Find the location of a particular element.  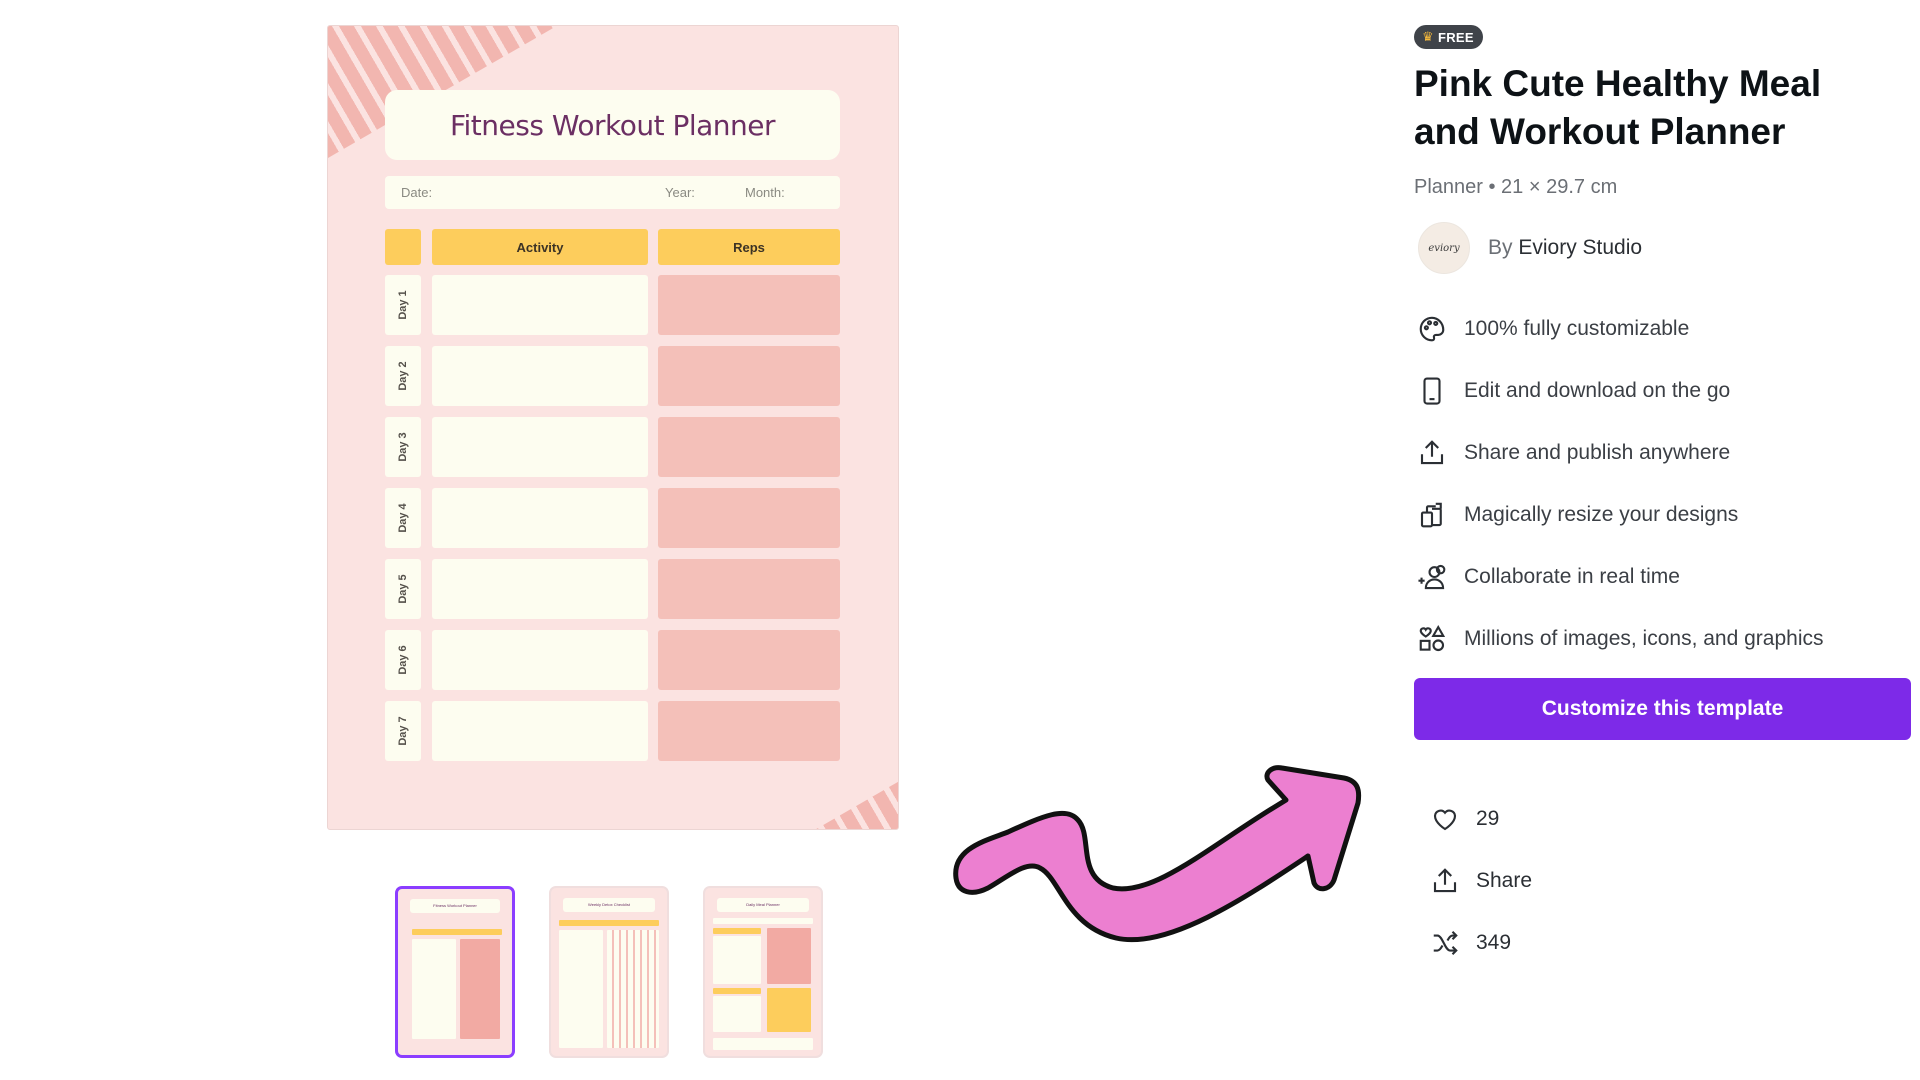

author-name-link: Eviory Studio is located at coordinates (1580, 247).